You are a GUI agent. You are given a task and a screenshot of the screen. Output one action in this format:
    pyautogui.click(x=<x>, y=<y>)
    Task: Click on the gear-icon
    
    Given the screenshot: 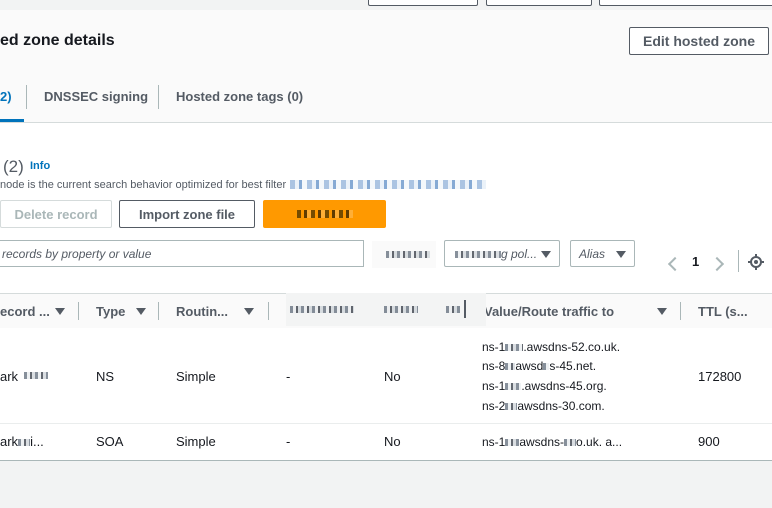 What is the action you would take?
    pyautogui.click(x=756, y=262)
    